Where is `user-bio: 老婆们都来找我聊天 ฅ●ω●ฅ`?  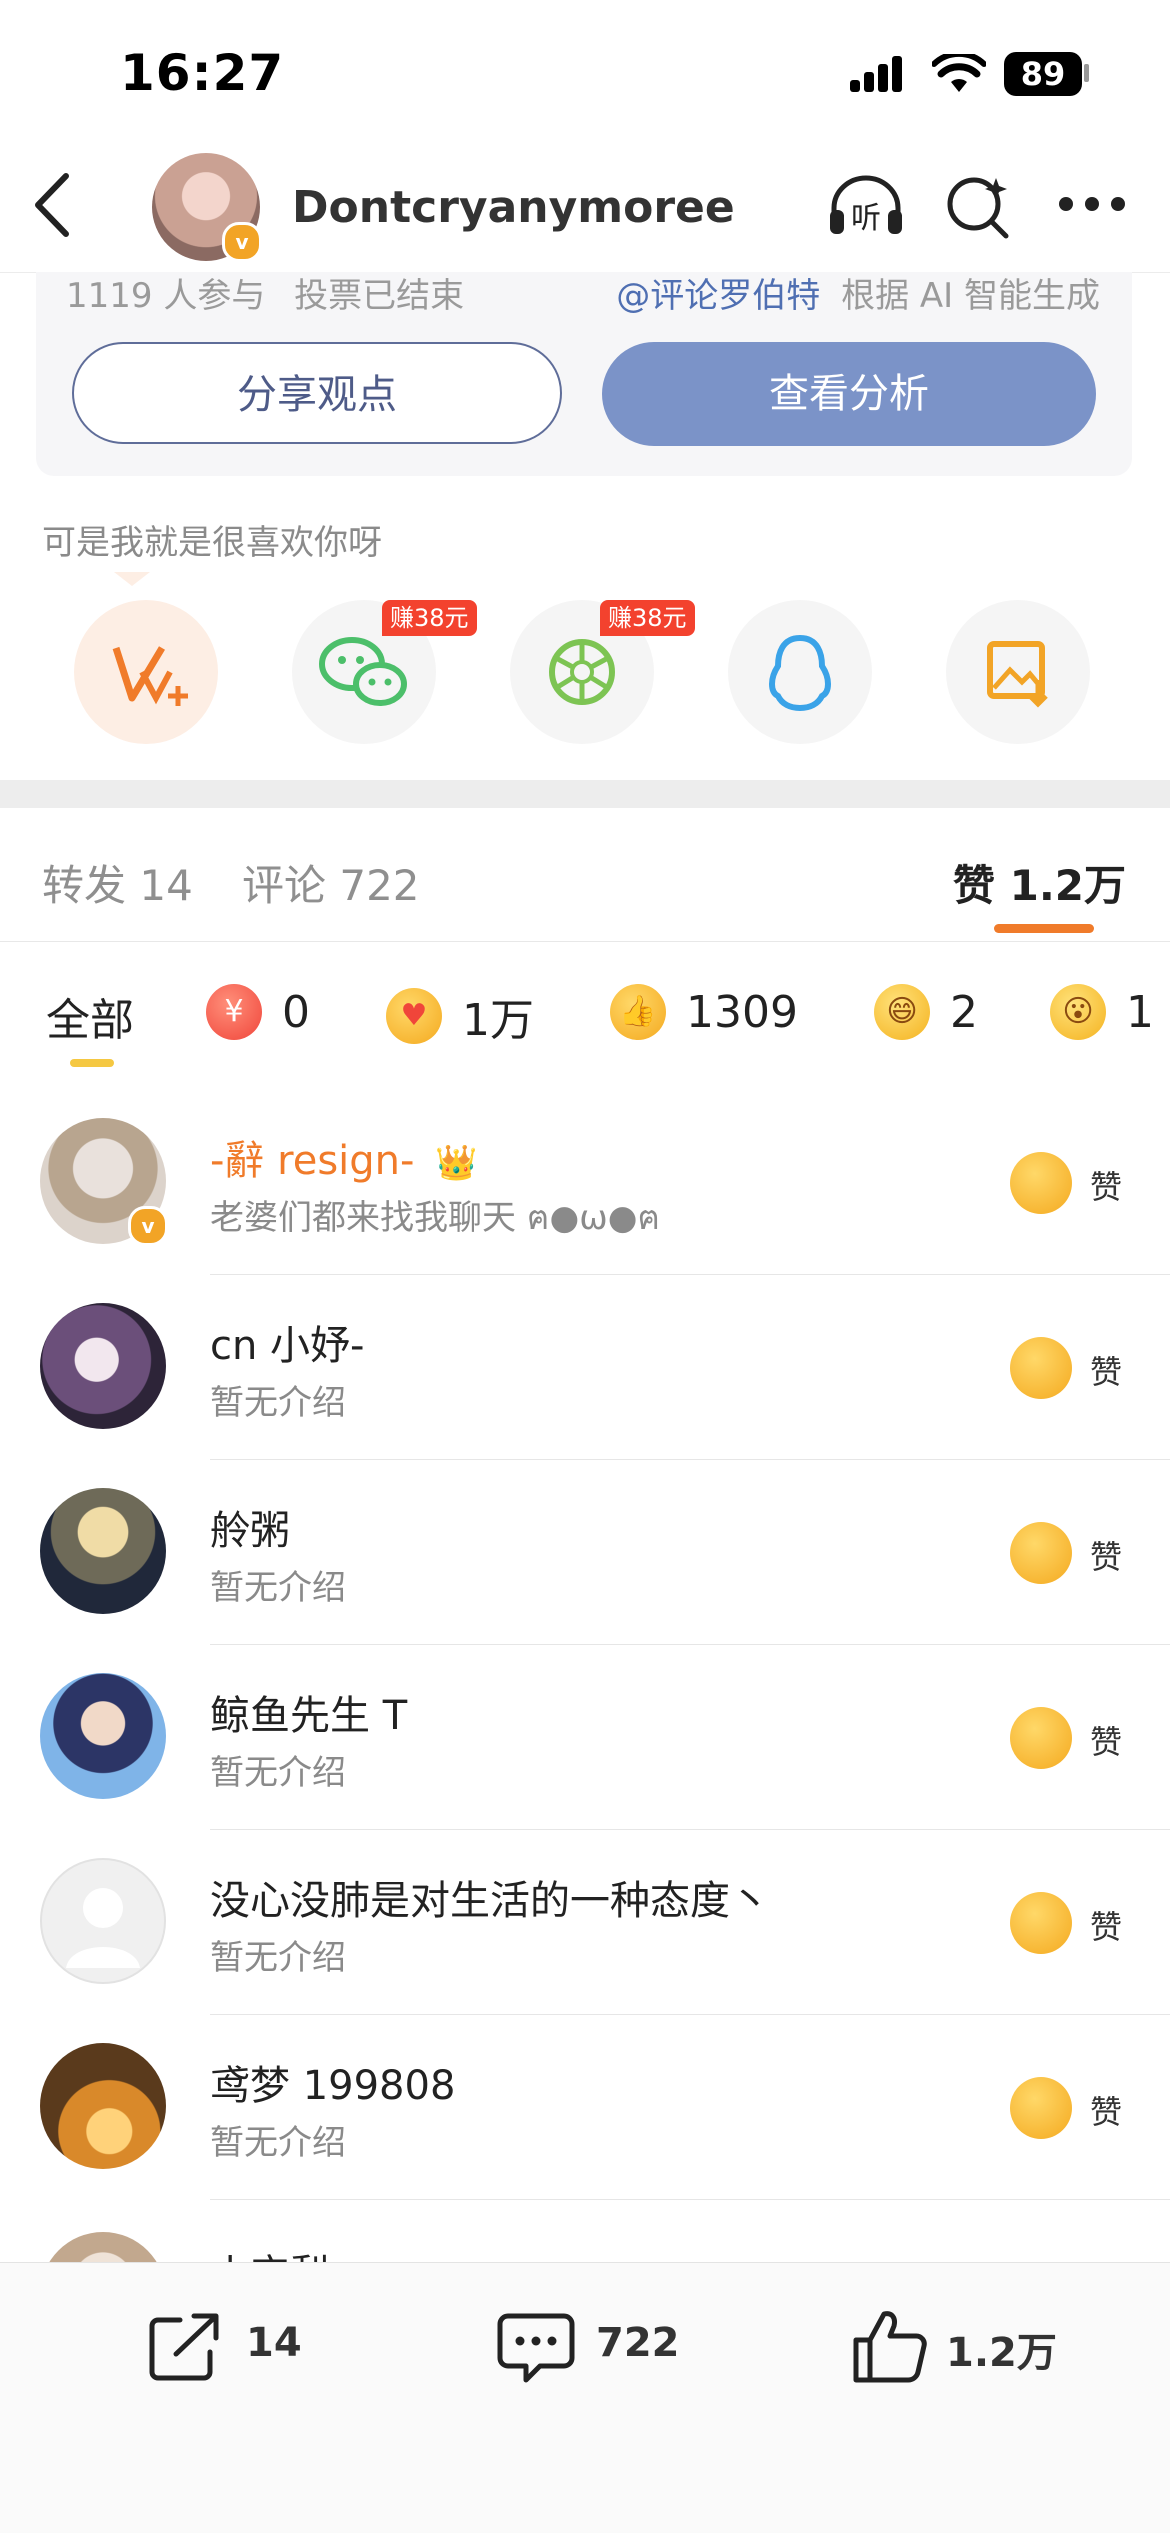
user-bio: 老婆们都来找我聊天 ฅ●ω●ฅ is located at coordinates (435, 1218).